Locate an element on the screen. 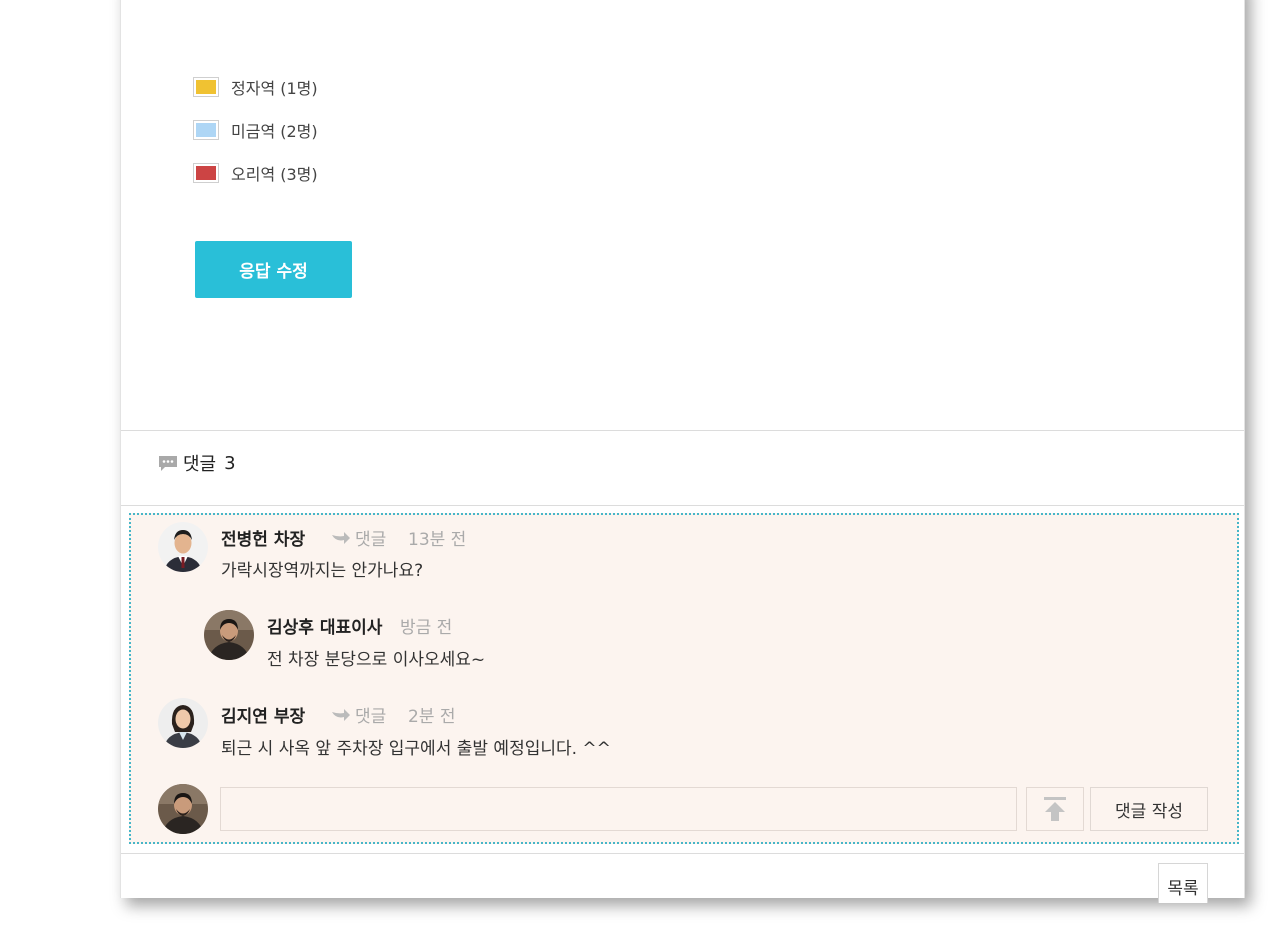 The width and height of the screenshot is (1280, 932). legend-item-ori: 오리역 (3명) is located at coordinates (255, 173).